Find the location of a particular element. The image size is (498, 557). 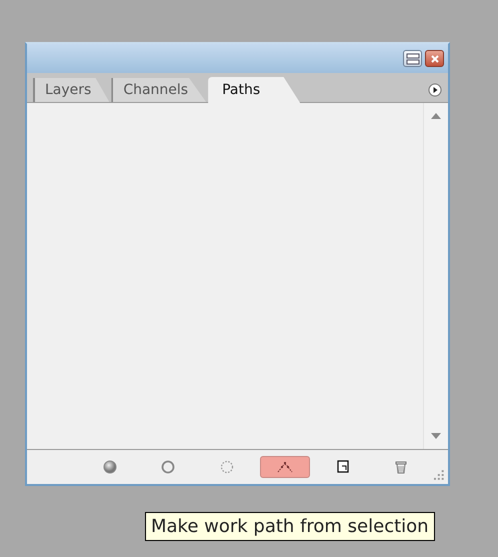

tooltip: Make work path from selection is located at coordinates (290, 526).